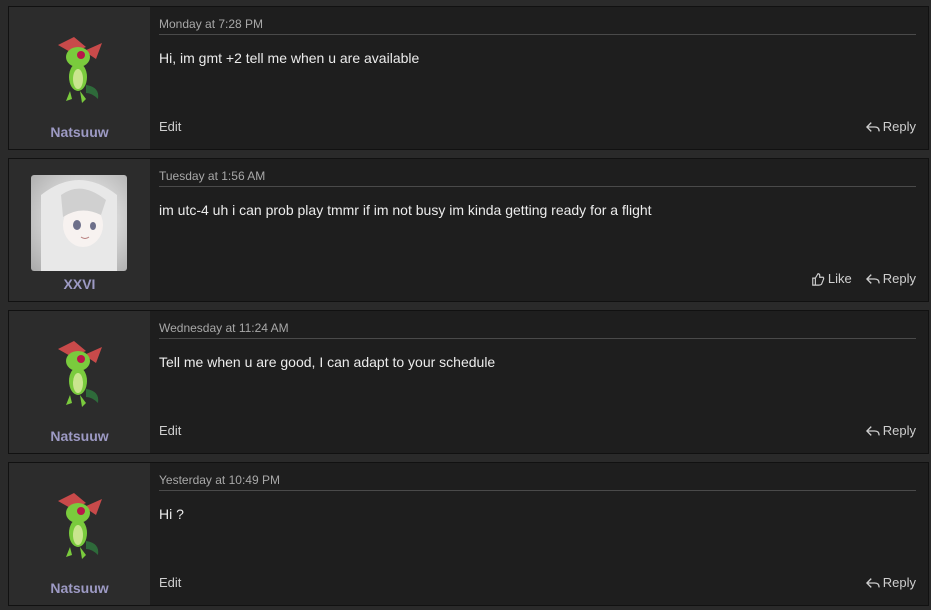 This screenshot has height=610, width=931. I want to click on username: XXVI, so click(79, 284).